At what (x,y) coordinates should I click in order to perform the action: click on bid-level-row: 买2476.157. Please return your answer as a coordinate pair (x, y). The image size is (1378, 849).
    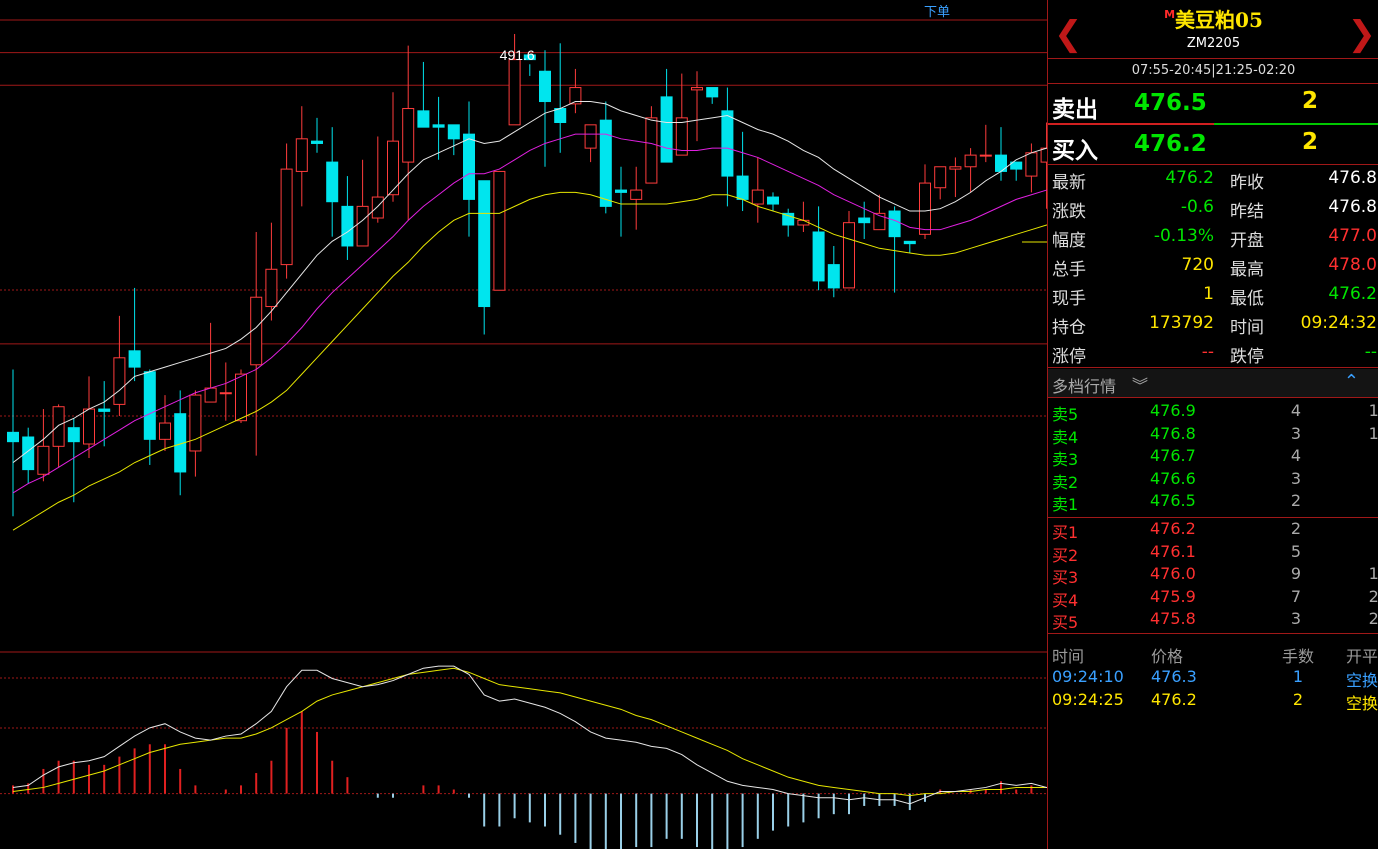
    Looking at the image, I should click on (1213, 553).